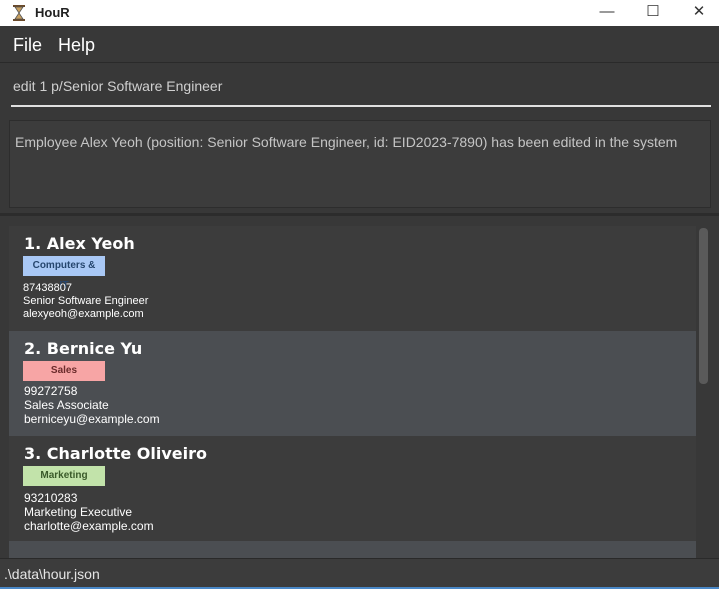 Image resolution: width=719 pixels, height=589 pixels. Describe the element at coordinates (47, 288) in the screenshot. I see `employee-phone: 87438807` at that location.